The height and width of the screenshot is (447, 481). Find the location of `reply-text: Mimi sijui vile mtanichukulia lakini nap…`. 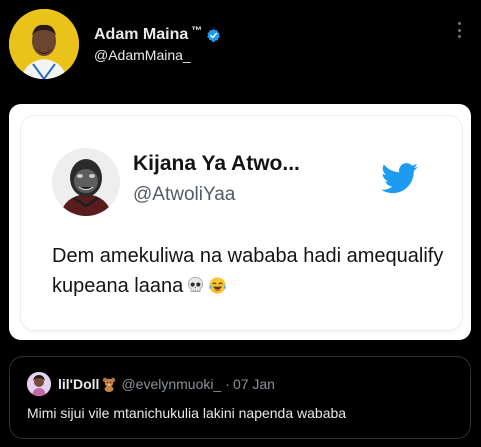

reply-text: Mimi sijui vile mtanichukulia lakini nap… is located at coordinates (187, 413).